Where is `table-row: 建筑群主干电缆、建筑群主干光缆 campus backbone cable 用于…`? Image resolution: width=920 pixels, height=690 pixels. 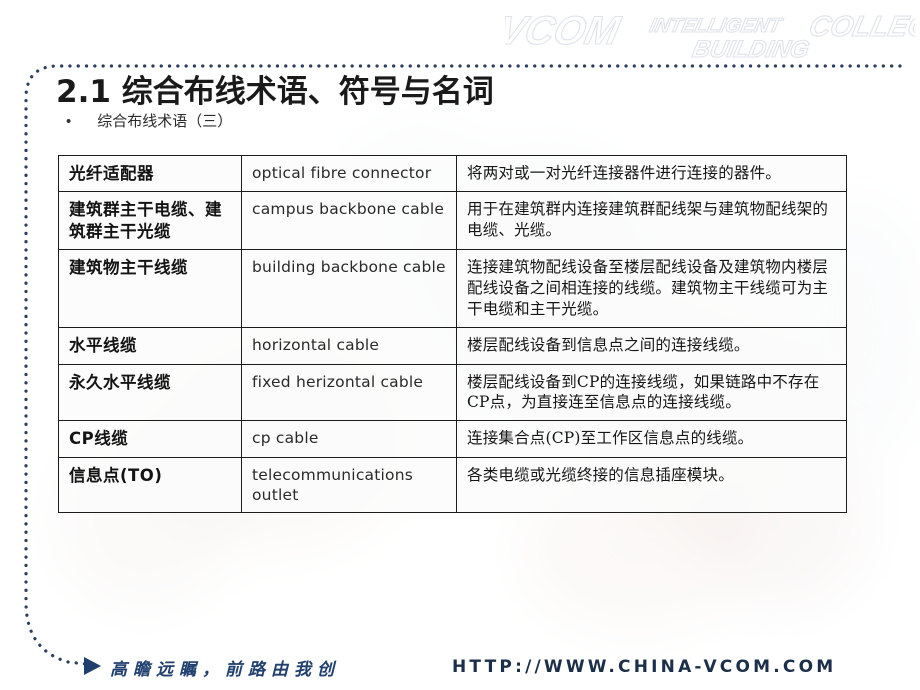 table-row: 建筑群主干电缆、建筑群主干光缆 campus backbone cable 用于… is located at coordinates (452, 221).